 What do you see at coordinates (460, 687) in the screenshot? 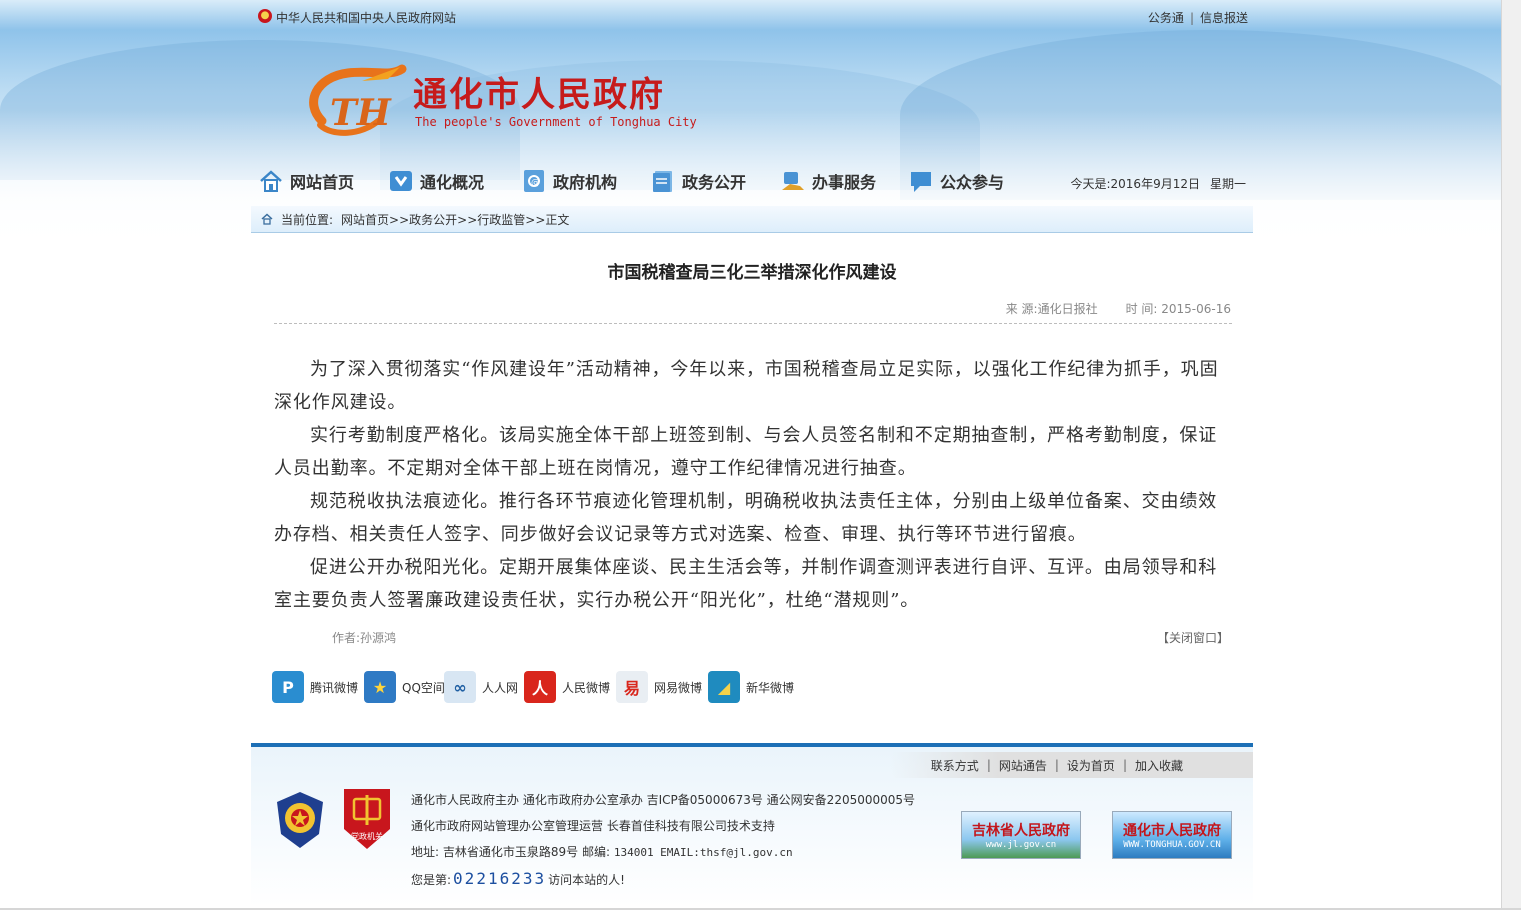
I see `renren-icon: ∞` at bounding box center [460, 687].